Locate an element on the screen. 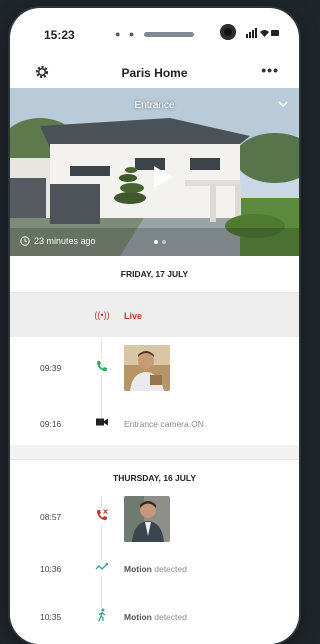 The height and width of the screenshot is (644, 320). event-time: 10:35 is located at coordinates (51, 617).